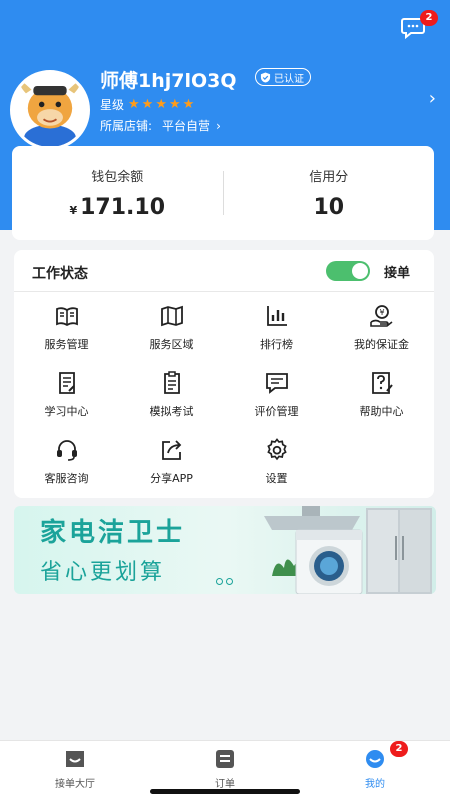  I want to click on grid-item-leaderboard: 排行榜, so click(276, 331).